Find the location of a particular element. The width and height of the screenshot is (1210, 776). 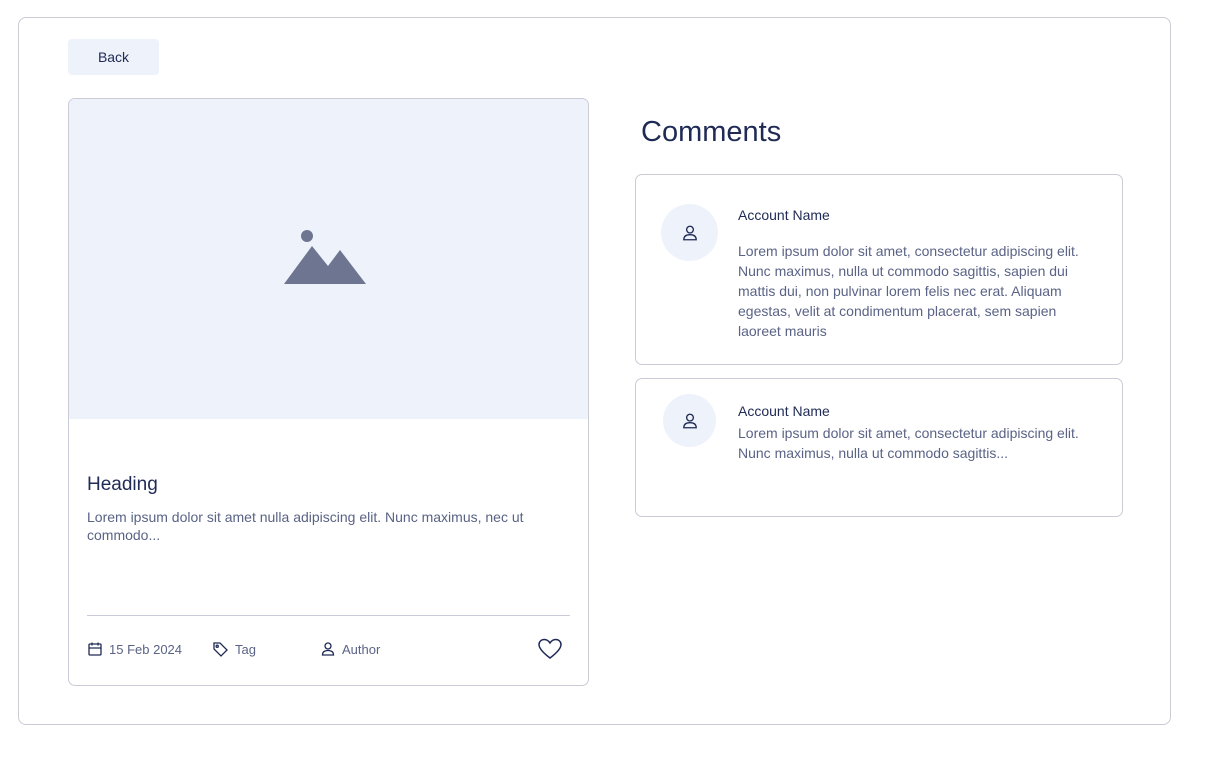

post-meta: 15 Feb 2024 Tag Author is located at coordinates (328, 649).